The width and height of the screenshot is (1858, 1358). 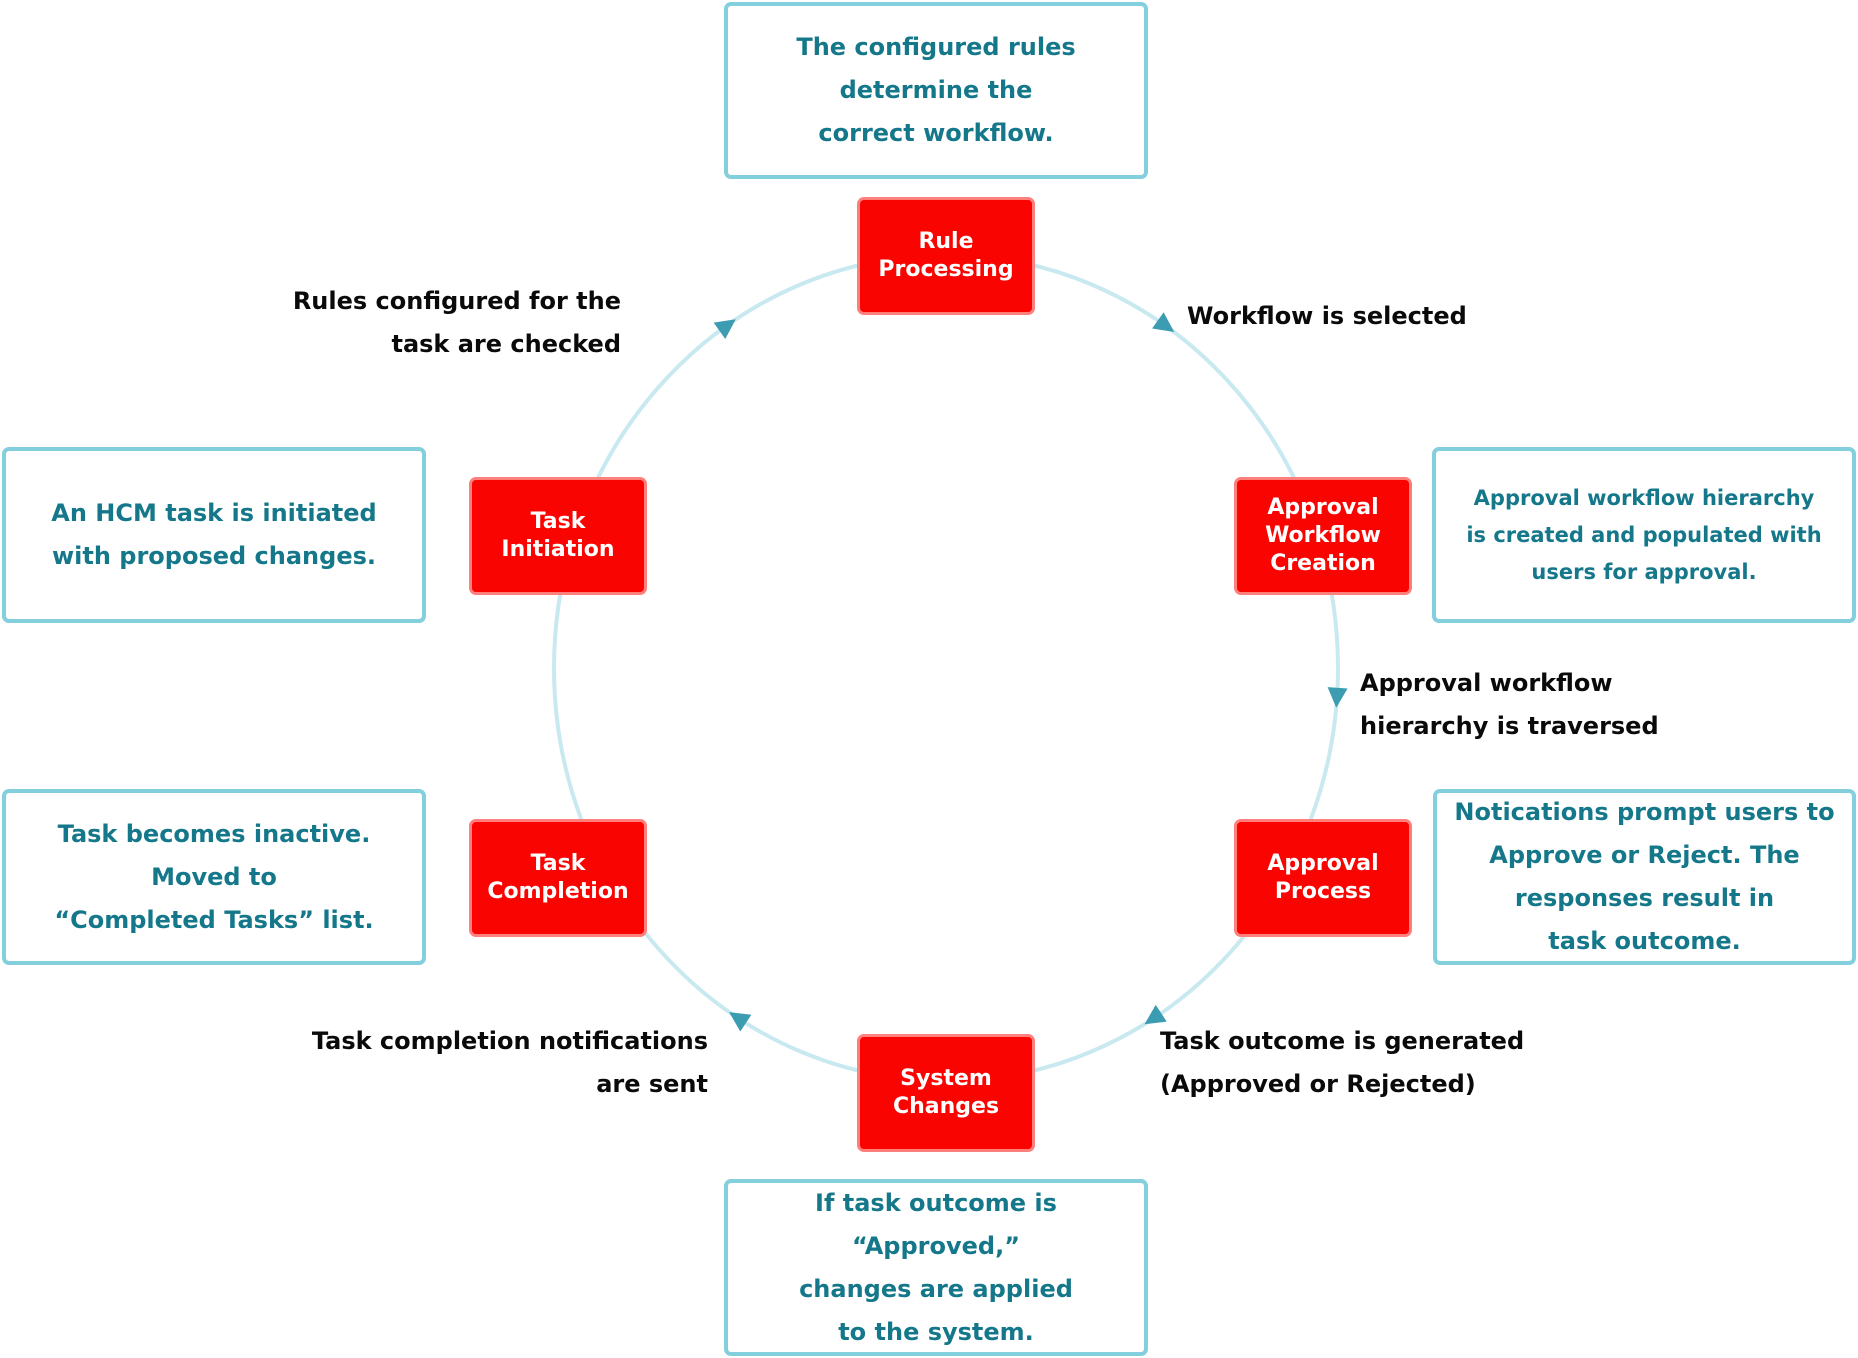 What do you see at coordinates (1644, 941) in the screenshot?
I see `description-line: task outcome.` at bounding box center [1644, 941].